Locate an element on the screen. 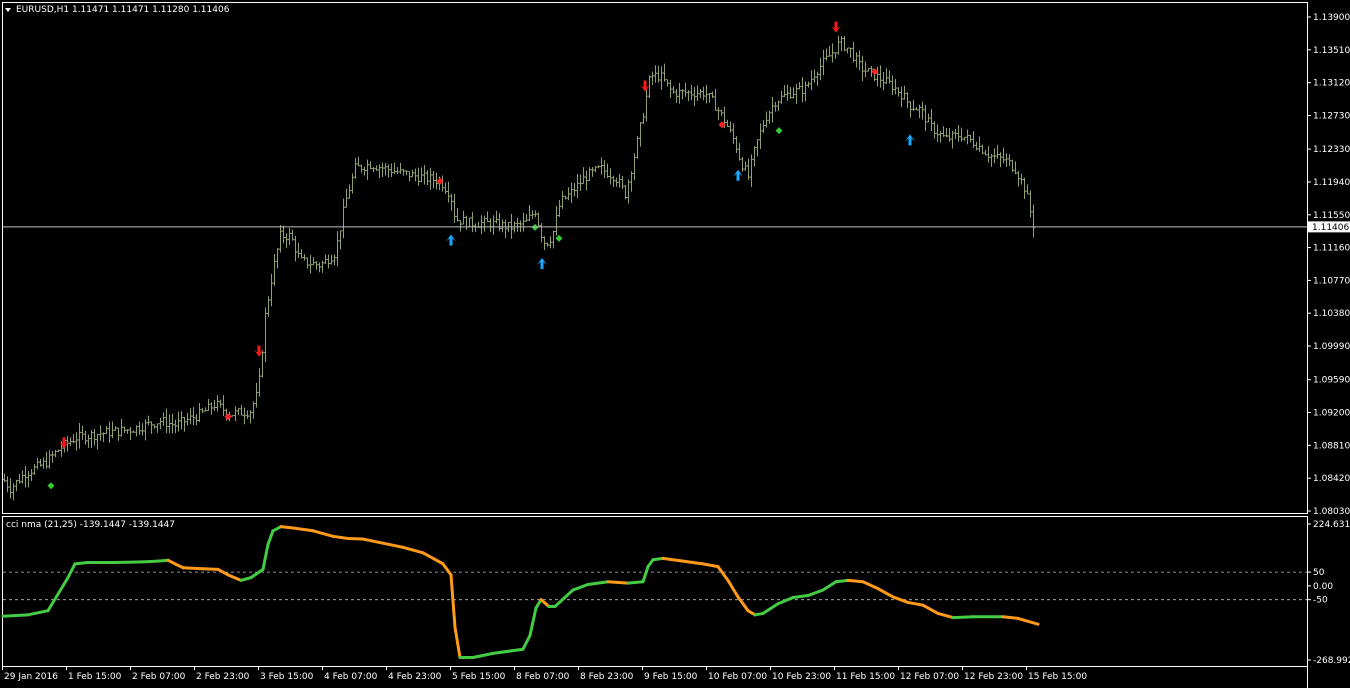  price-tick-label: 1.10770 is located at coordinates (1331, 281).